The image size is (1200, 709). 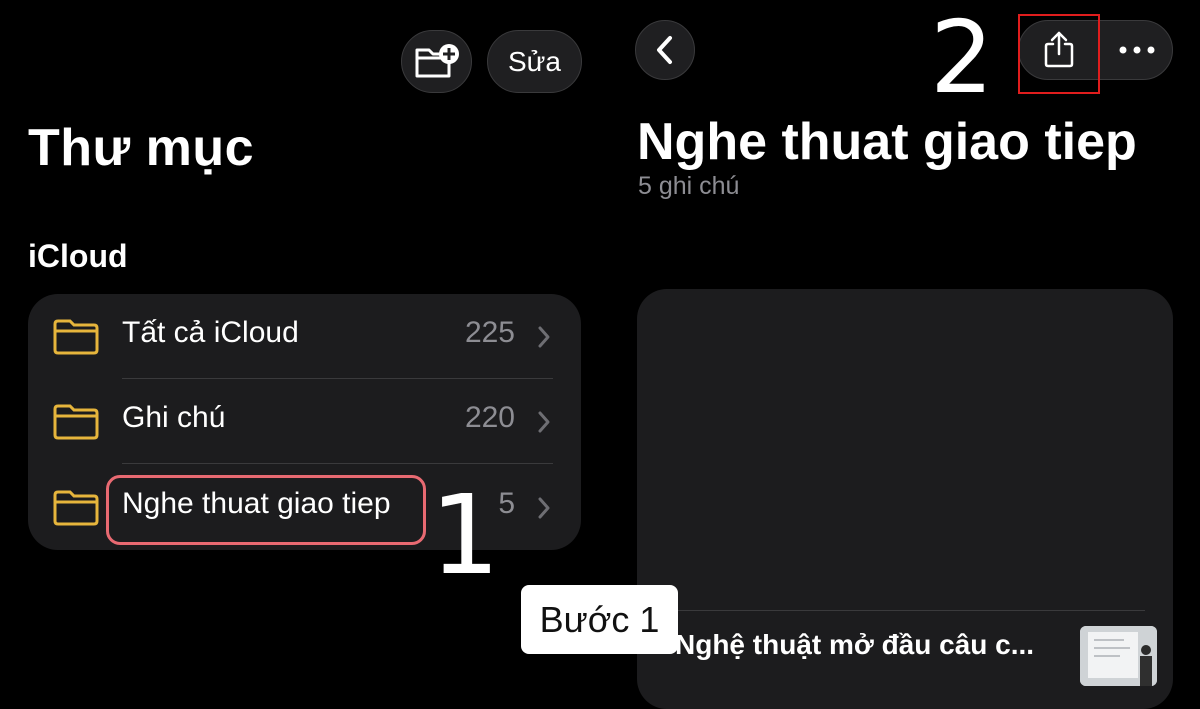 What do you see at coordinates (210, 332) in the screenshot?
I see `folder-label: Tất cả iCloud` at bounding box center [210, 332].